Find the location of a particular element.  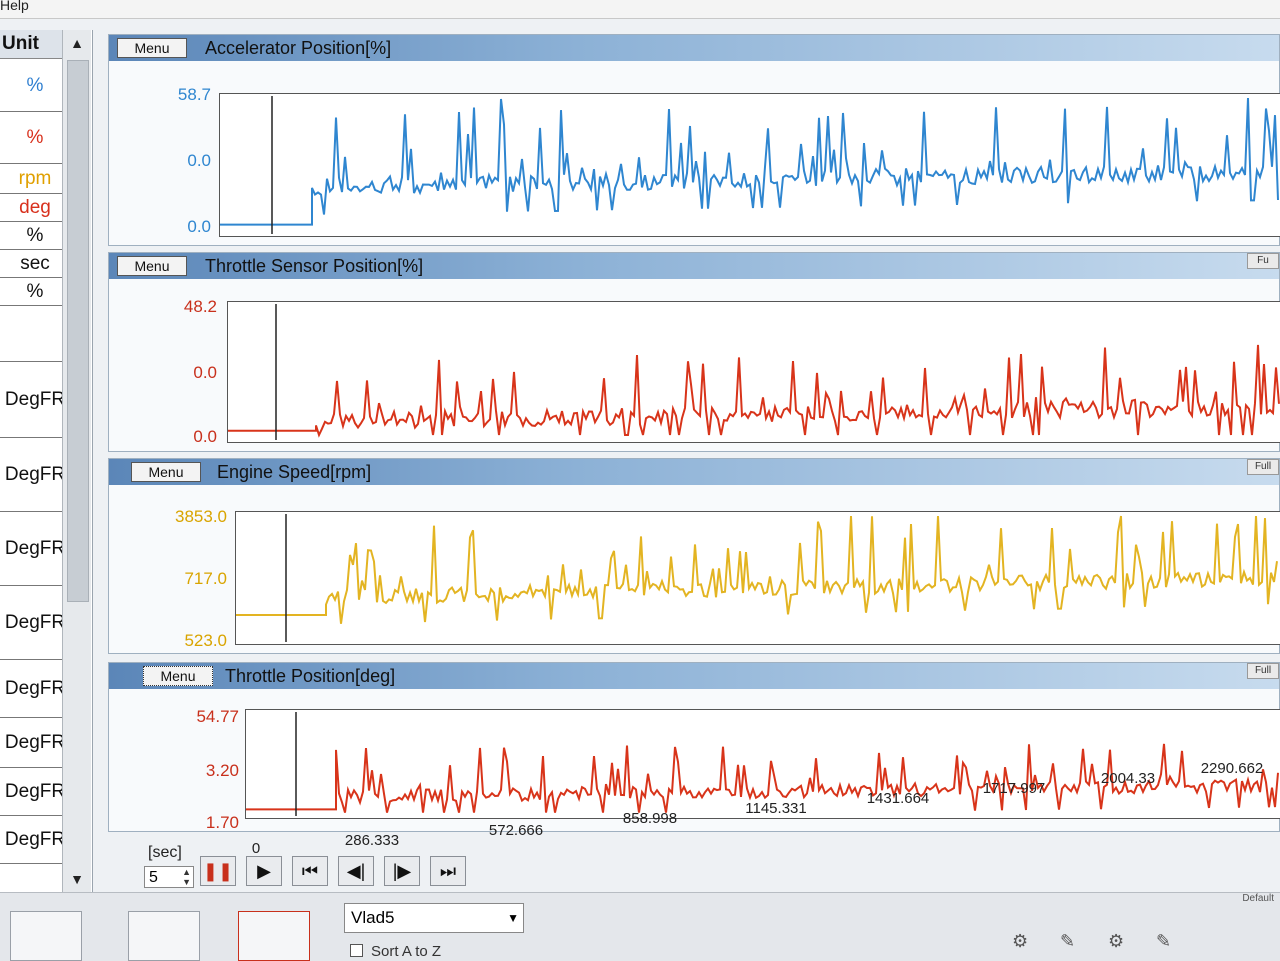

tray-icon-3: ⚙ is located at coordinates (1116, 941).